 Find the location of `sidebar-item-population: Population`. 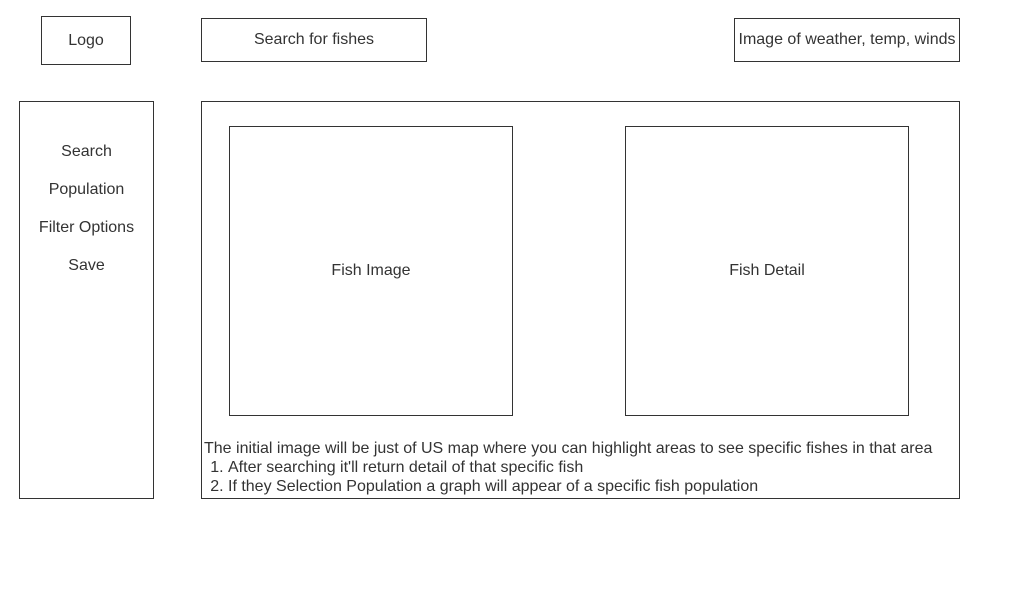

sidebar-item-population: Population is located at coordinates (86, 199).